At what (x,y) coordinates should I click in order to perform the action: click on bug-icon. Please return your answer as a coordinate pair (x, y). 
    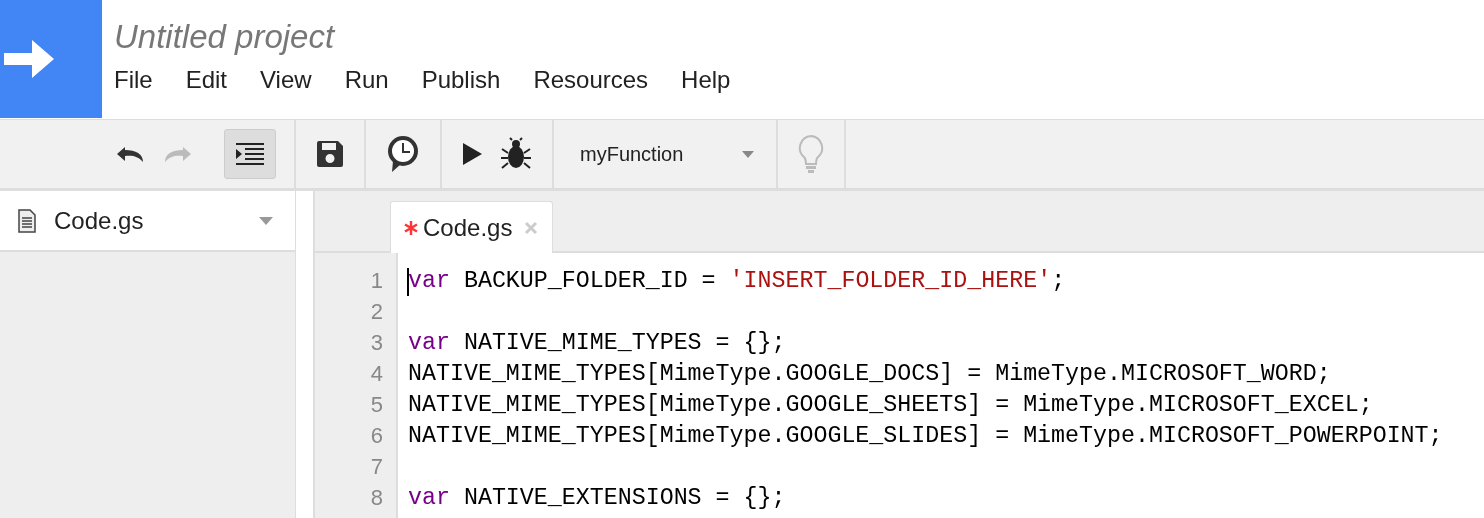
    Looking at the image, I should click on (516, 154).